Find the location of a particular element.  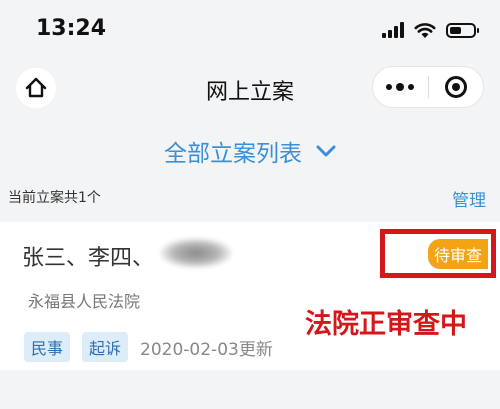

close-button is located at coordinates (455, 87).